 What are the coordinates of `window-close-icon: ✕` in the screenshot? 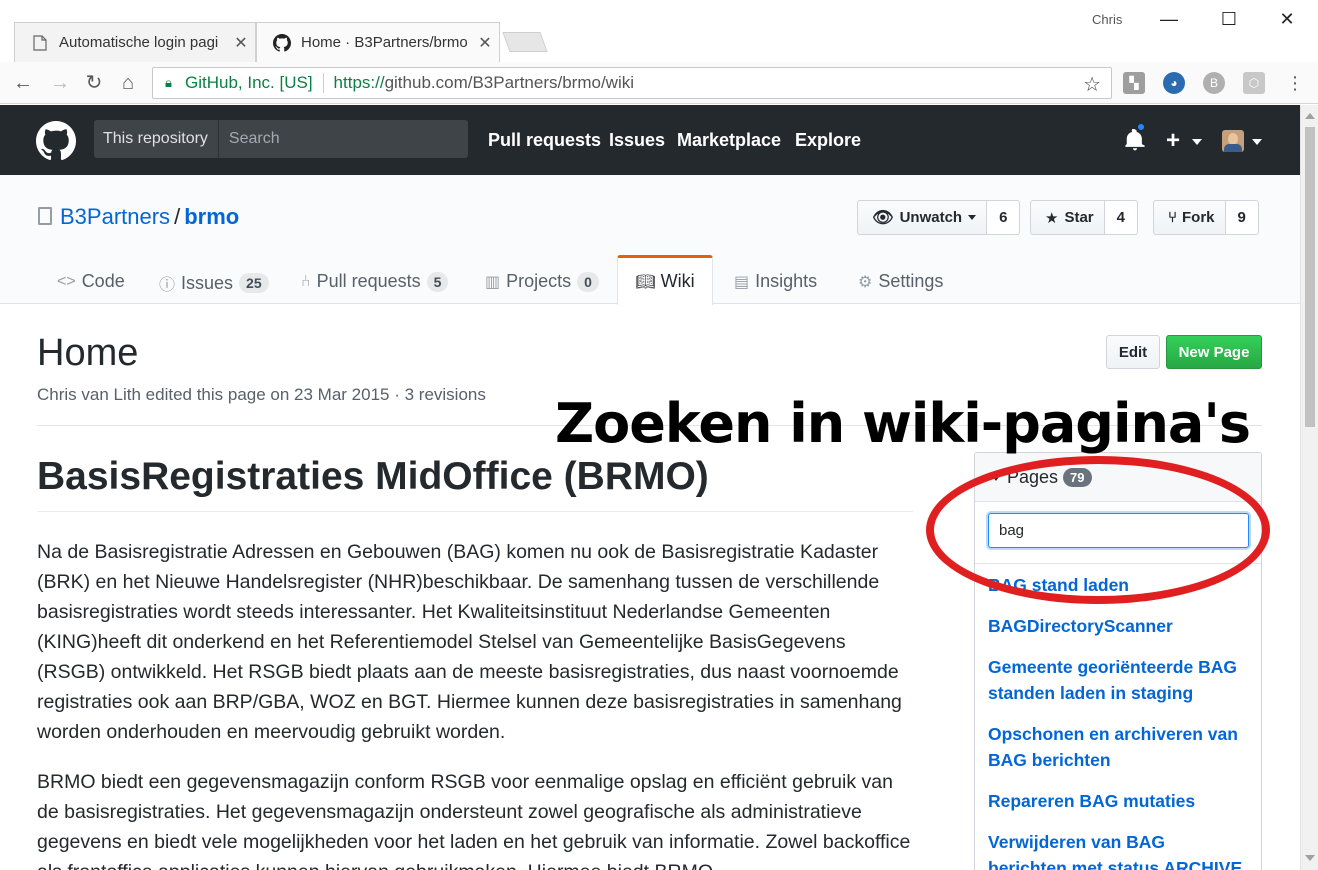 It's located at (1287, 20).